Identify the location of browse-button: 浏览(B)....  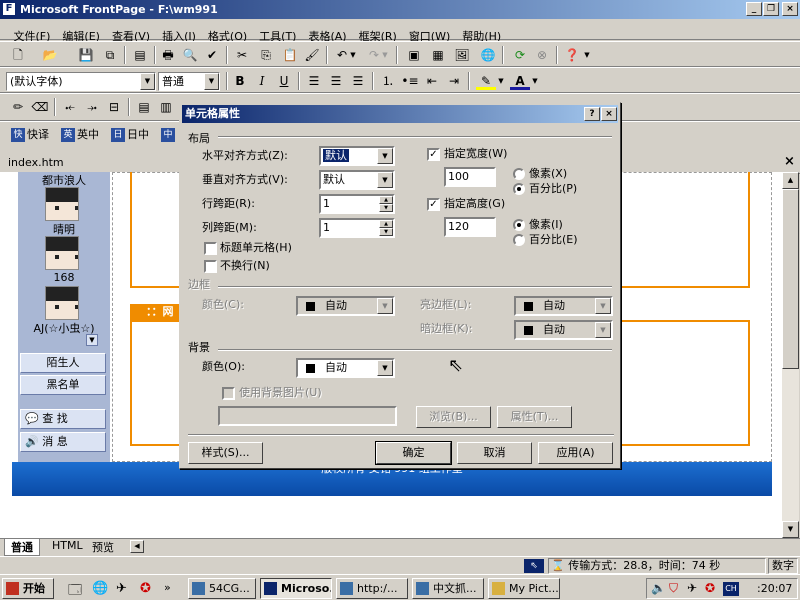
(453, 417).